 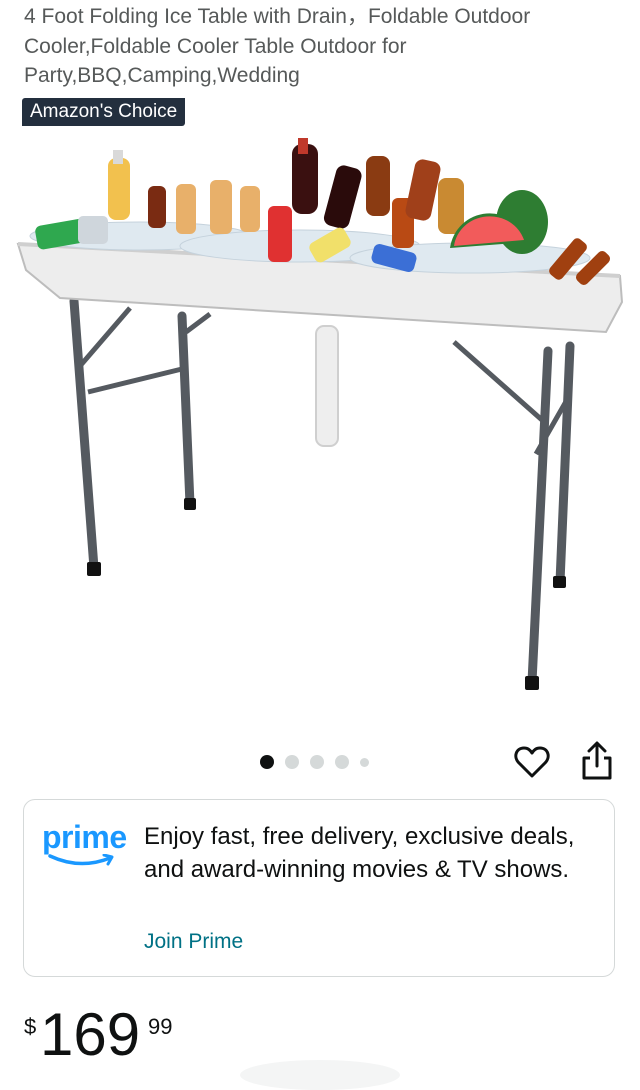 I want to click on image-carousel-dots, so click(x=314, y=762).